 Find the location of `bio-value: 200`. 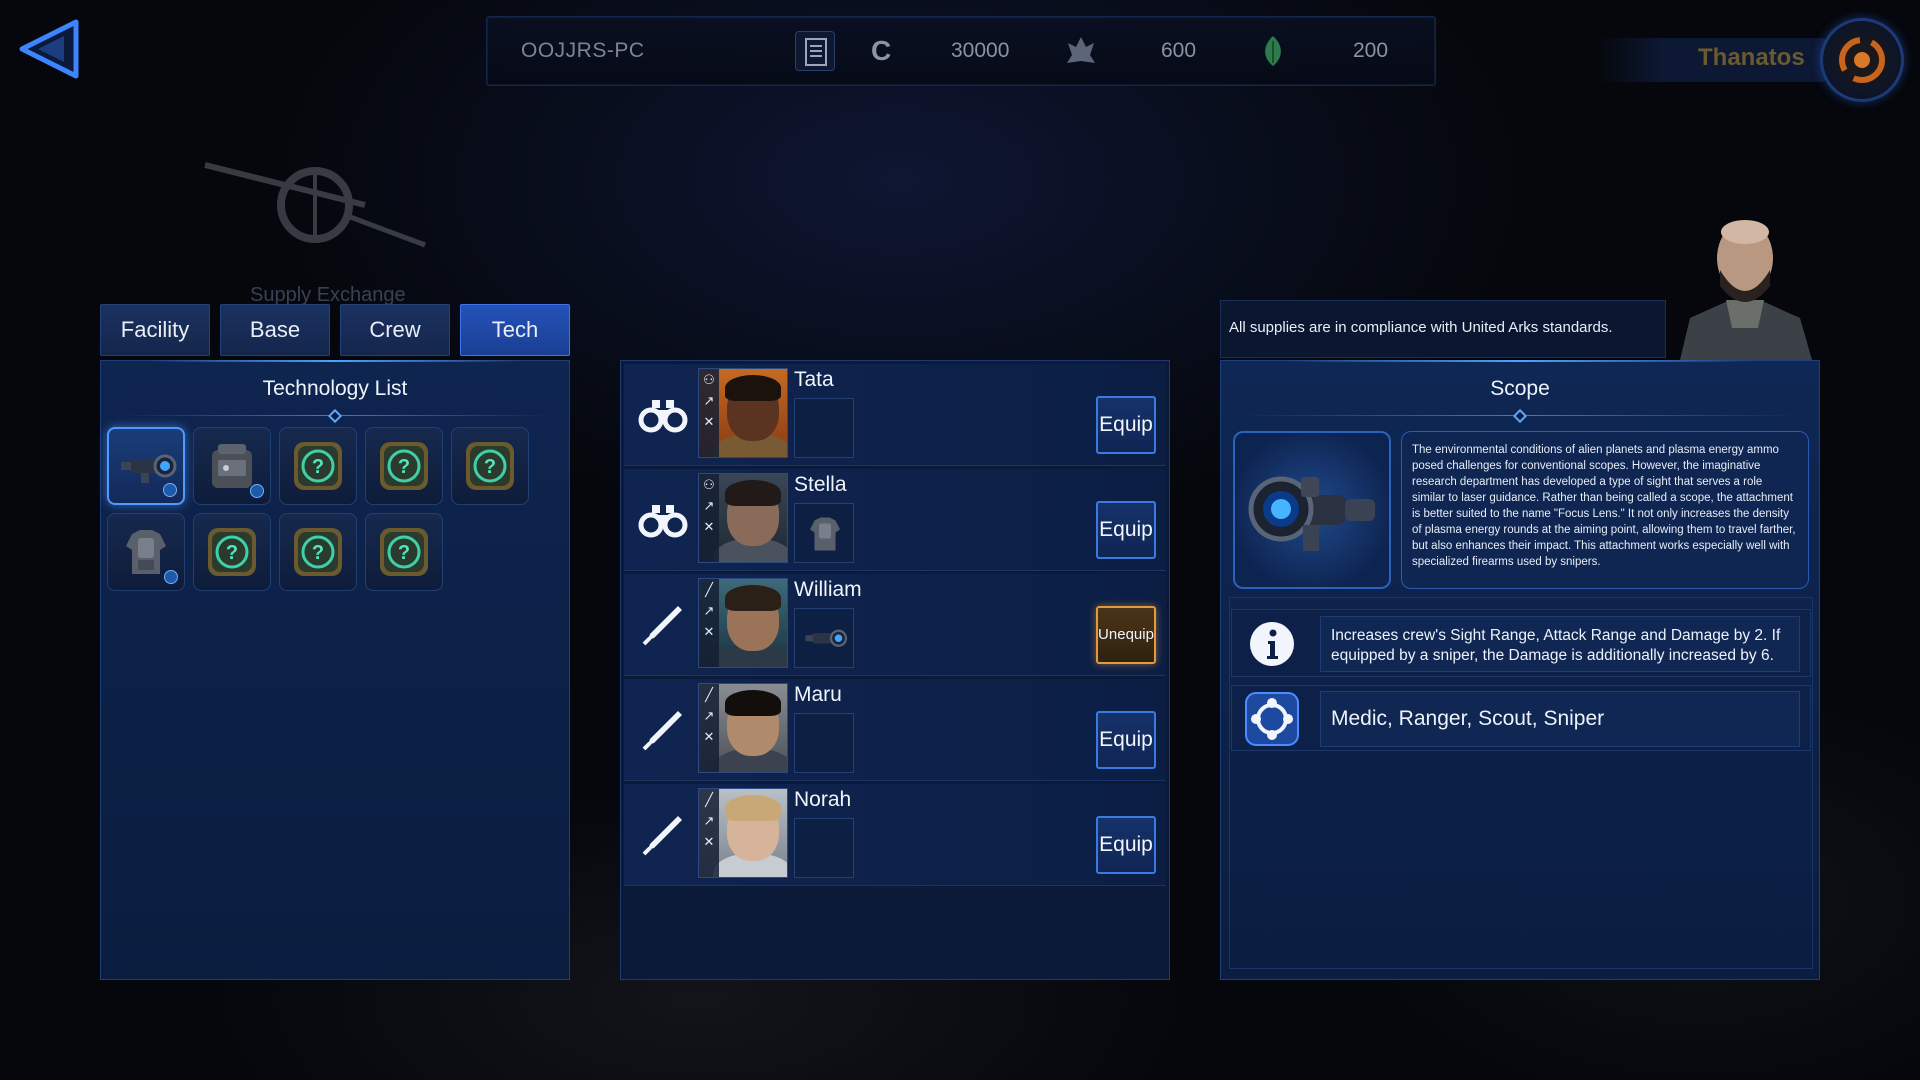

bio-value: 200 is located at coordinates (1371, 50).